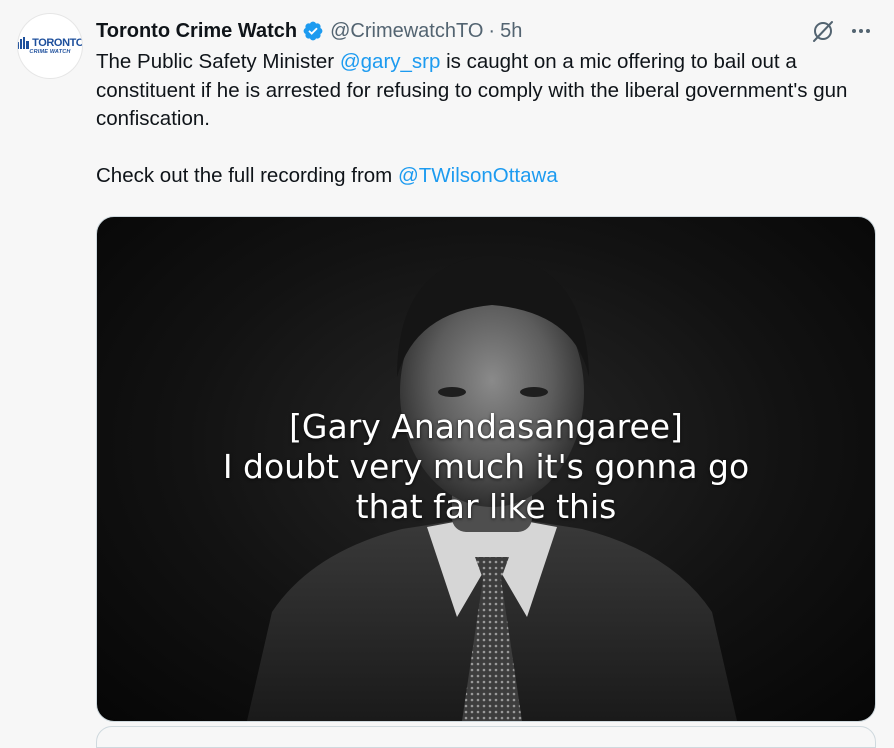 The image size is (894, 748). What do you see at coordinates (534, 392) in the screenshot?
I see `right-eye` at bounding box center [534, 392].